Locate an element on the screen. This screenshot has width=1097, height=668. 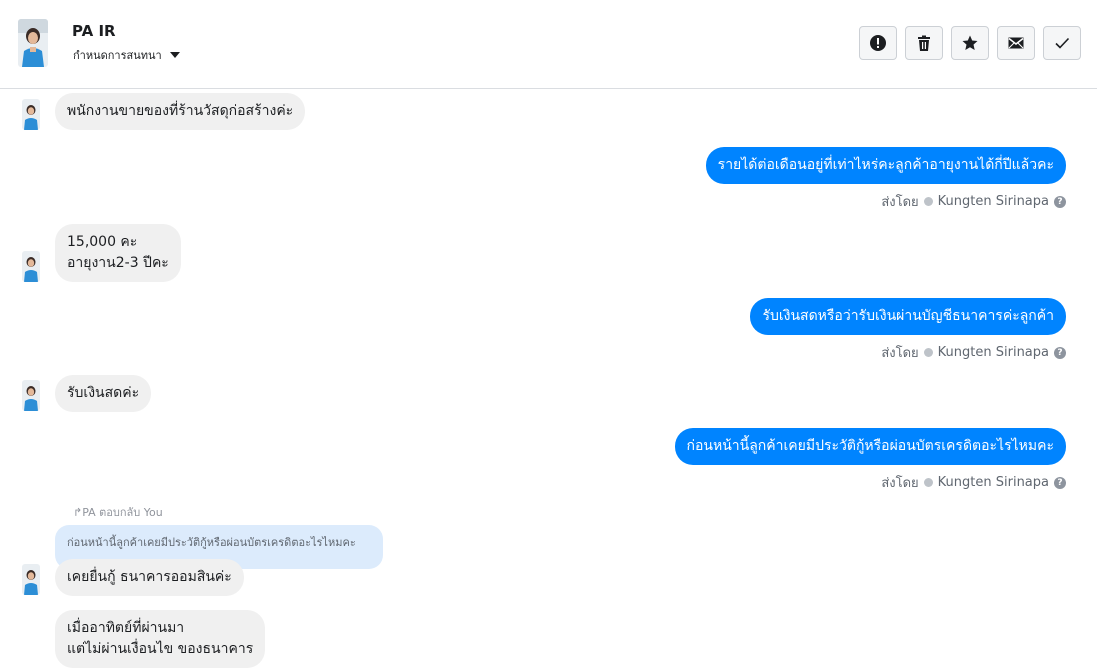
contact-name: PA IR is located at coordinates (94, 31).